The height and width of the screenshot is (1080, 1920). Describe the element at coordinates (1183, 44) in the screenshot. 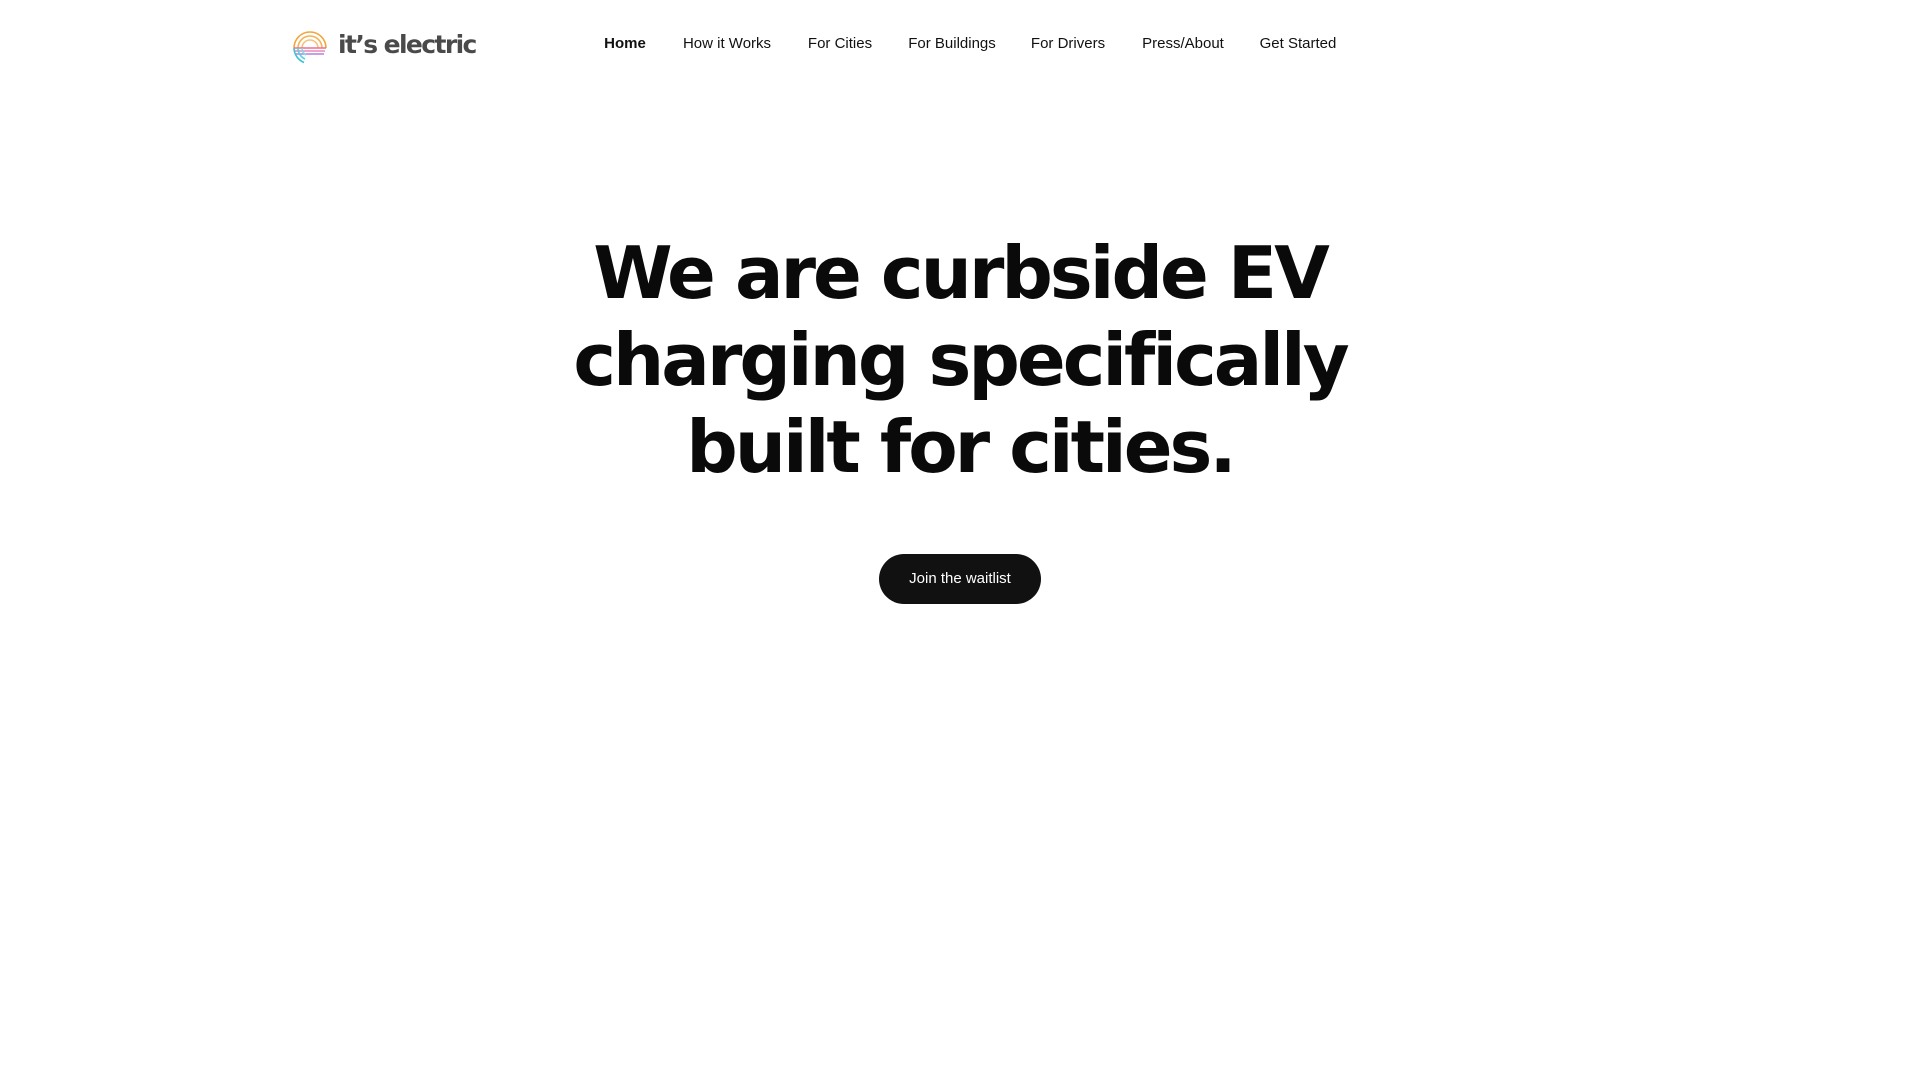

I see `nav-press-about: Press/About` at that location.